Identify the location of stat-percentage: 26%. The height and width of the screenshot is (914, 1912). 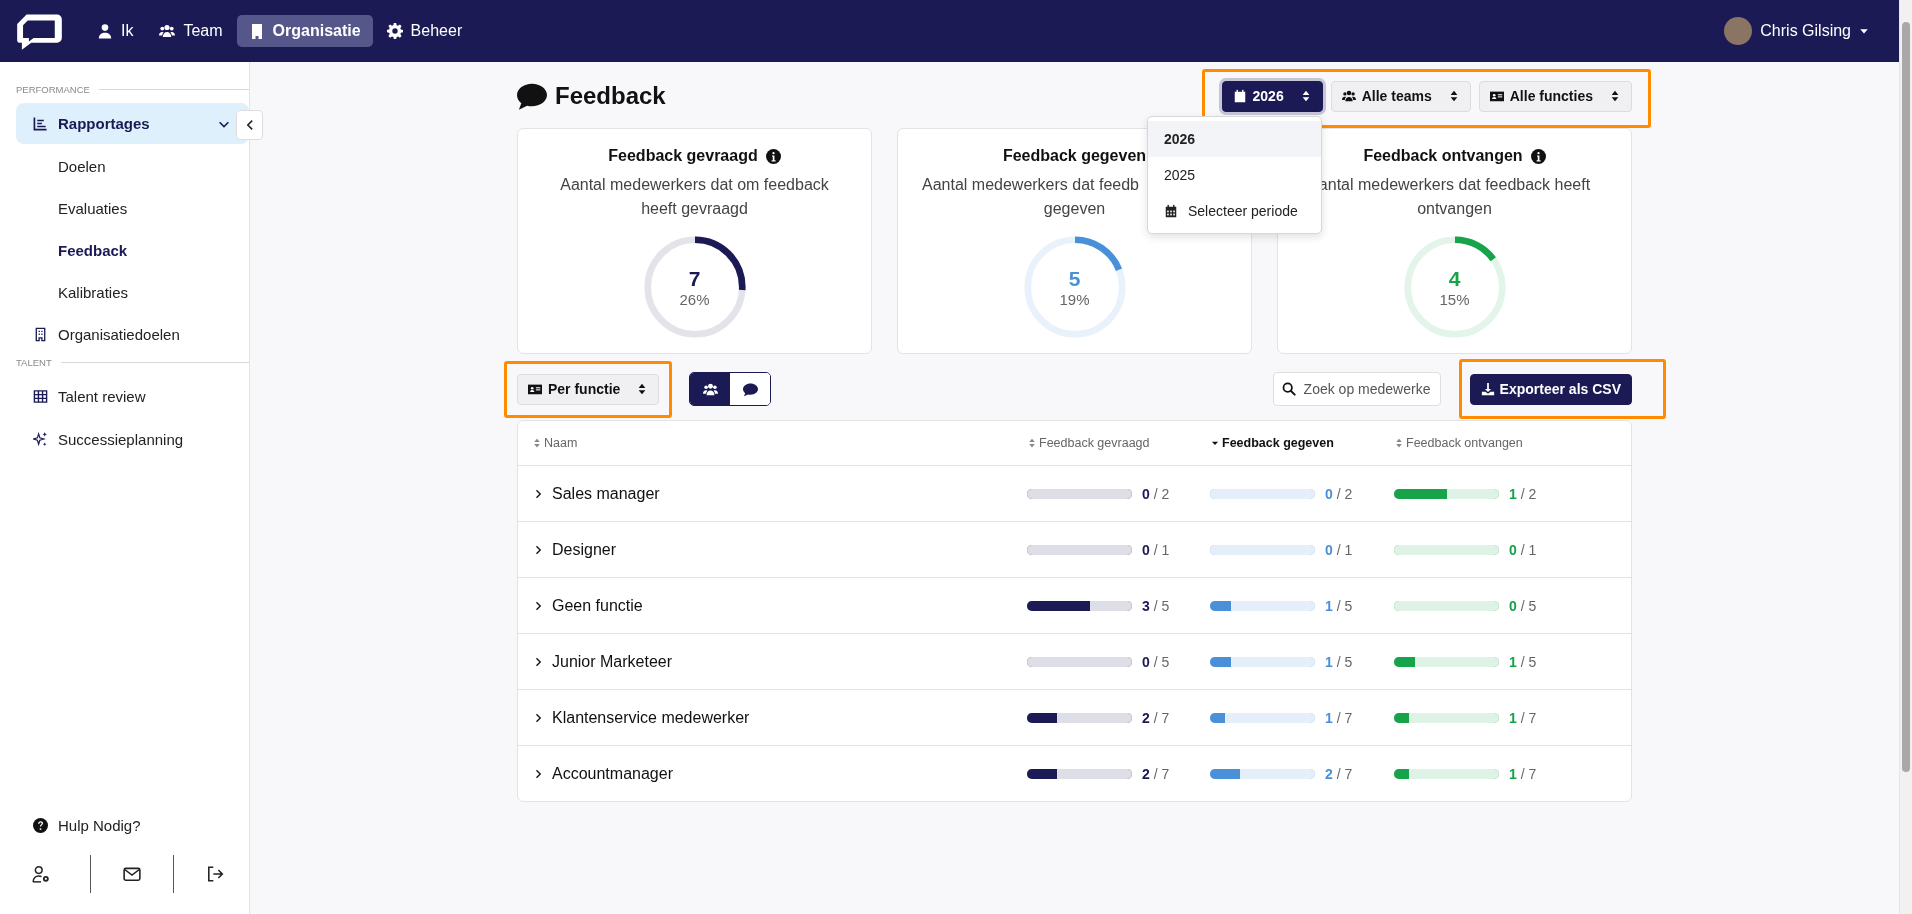
(694, 300).